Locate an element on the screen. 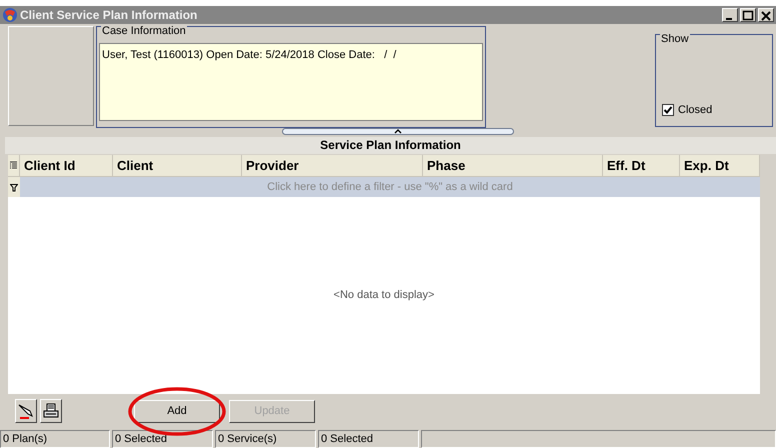  add-button: Add is located at coordinates (177, 411).